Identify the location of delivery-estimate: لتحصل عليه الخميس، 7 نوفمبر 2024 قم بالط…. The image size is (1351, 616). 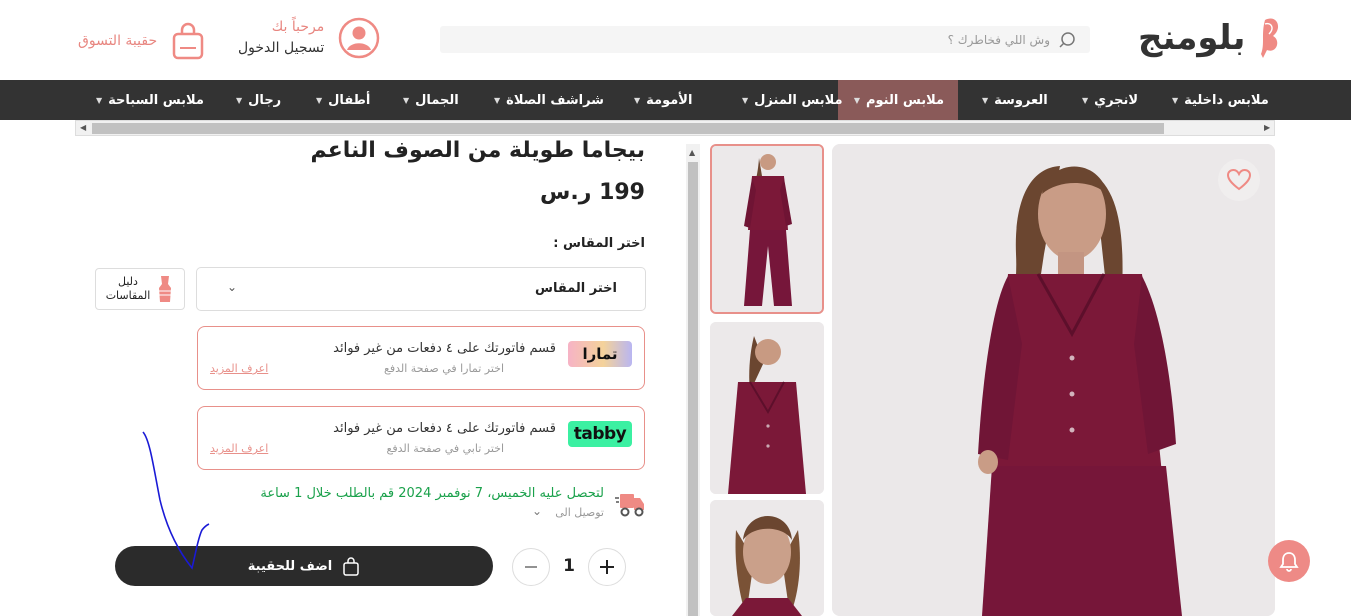
(432, 493).